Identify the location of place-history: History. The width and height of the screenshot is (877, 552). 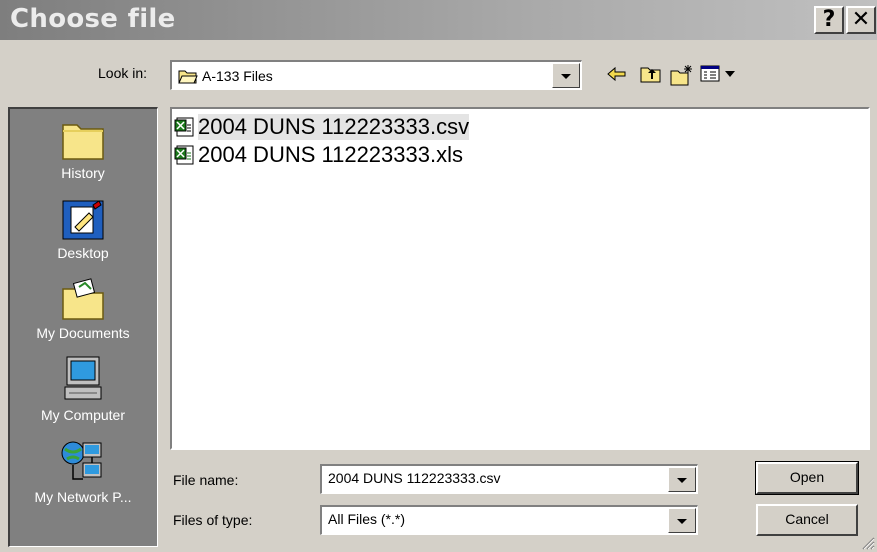
(83, 149).